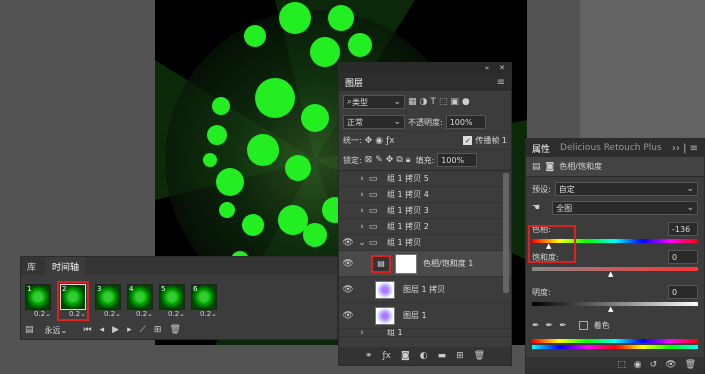 The height and width of the screenshot is (374, 705). Describe the element at coordinates (501, 82) in the screenshot. I see `panel-menu-icon: ≡` at that location.